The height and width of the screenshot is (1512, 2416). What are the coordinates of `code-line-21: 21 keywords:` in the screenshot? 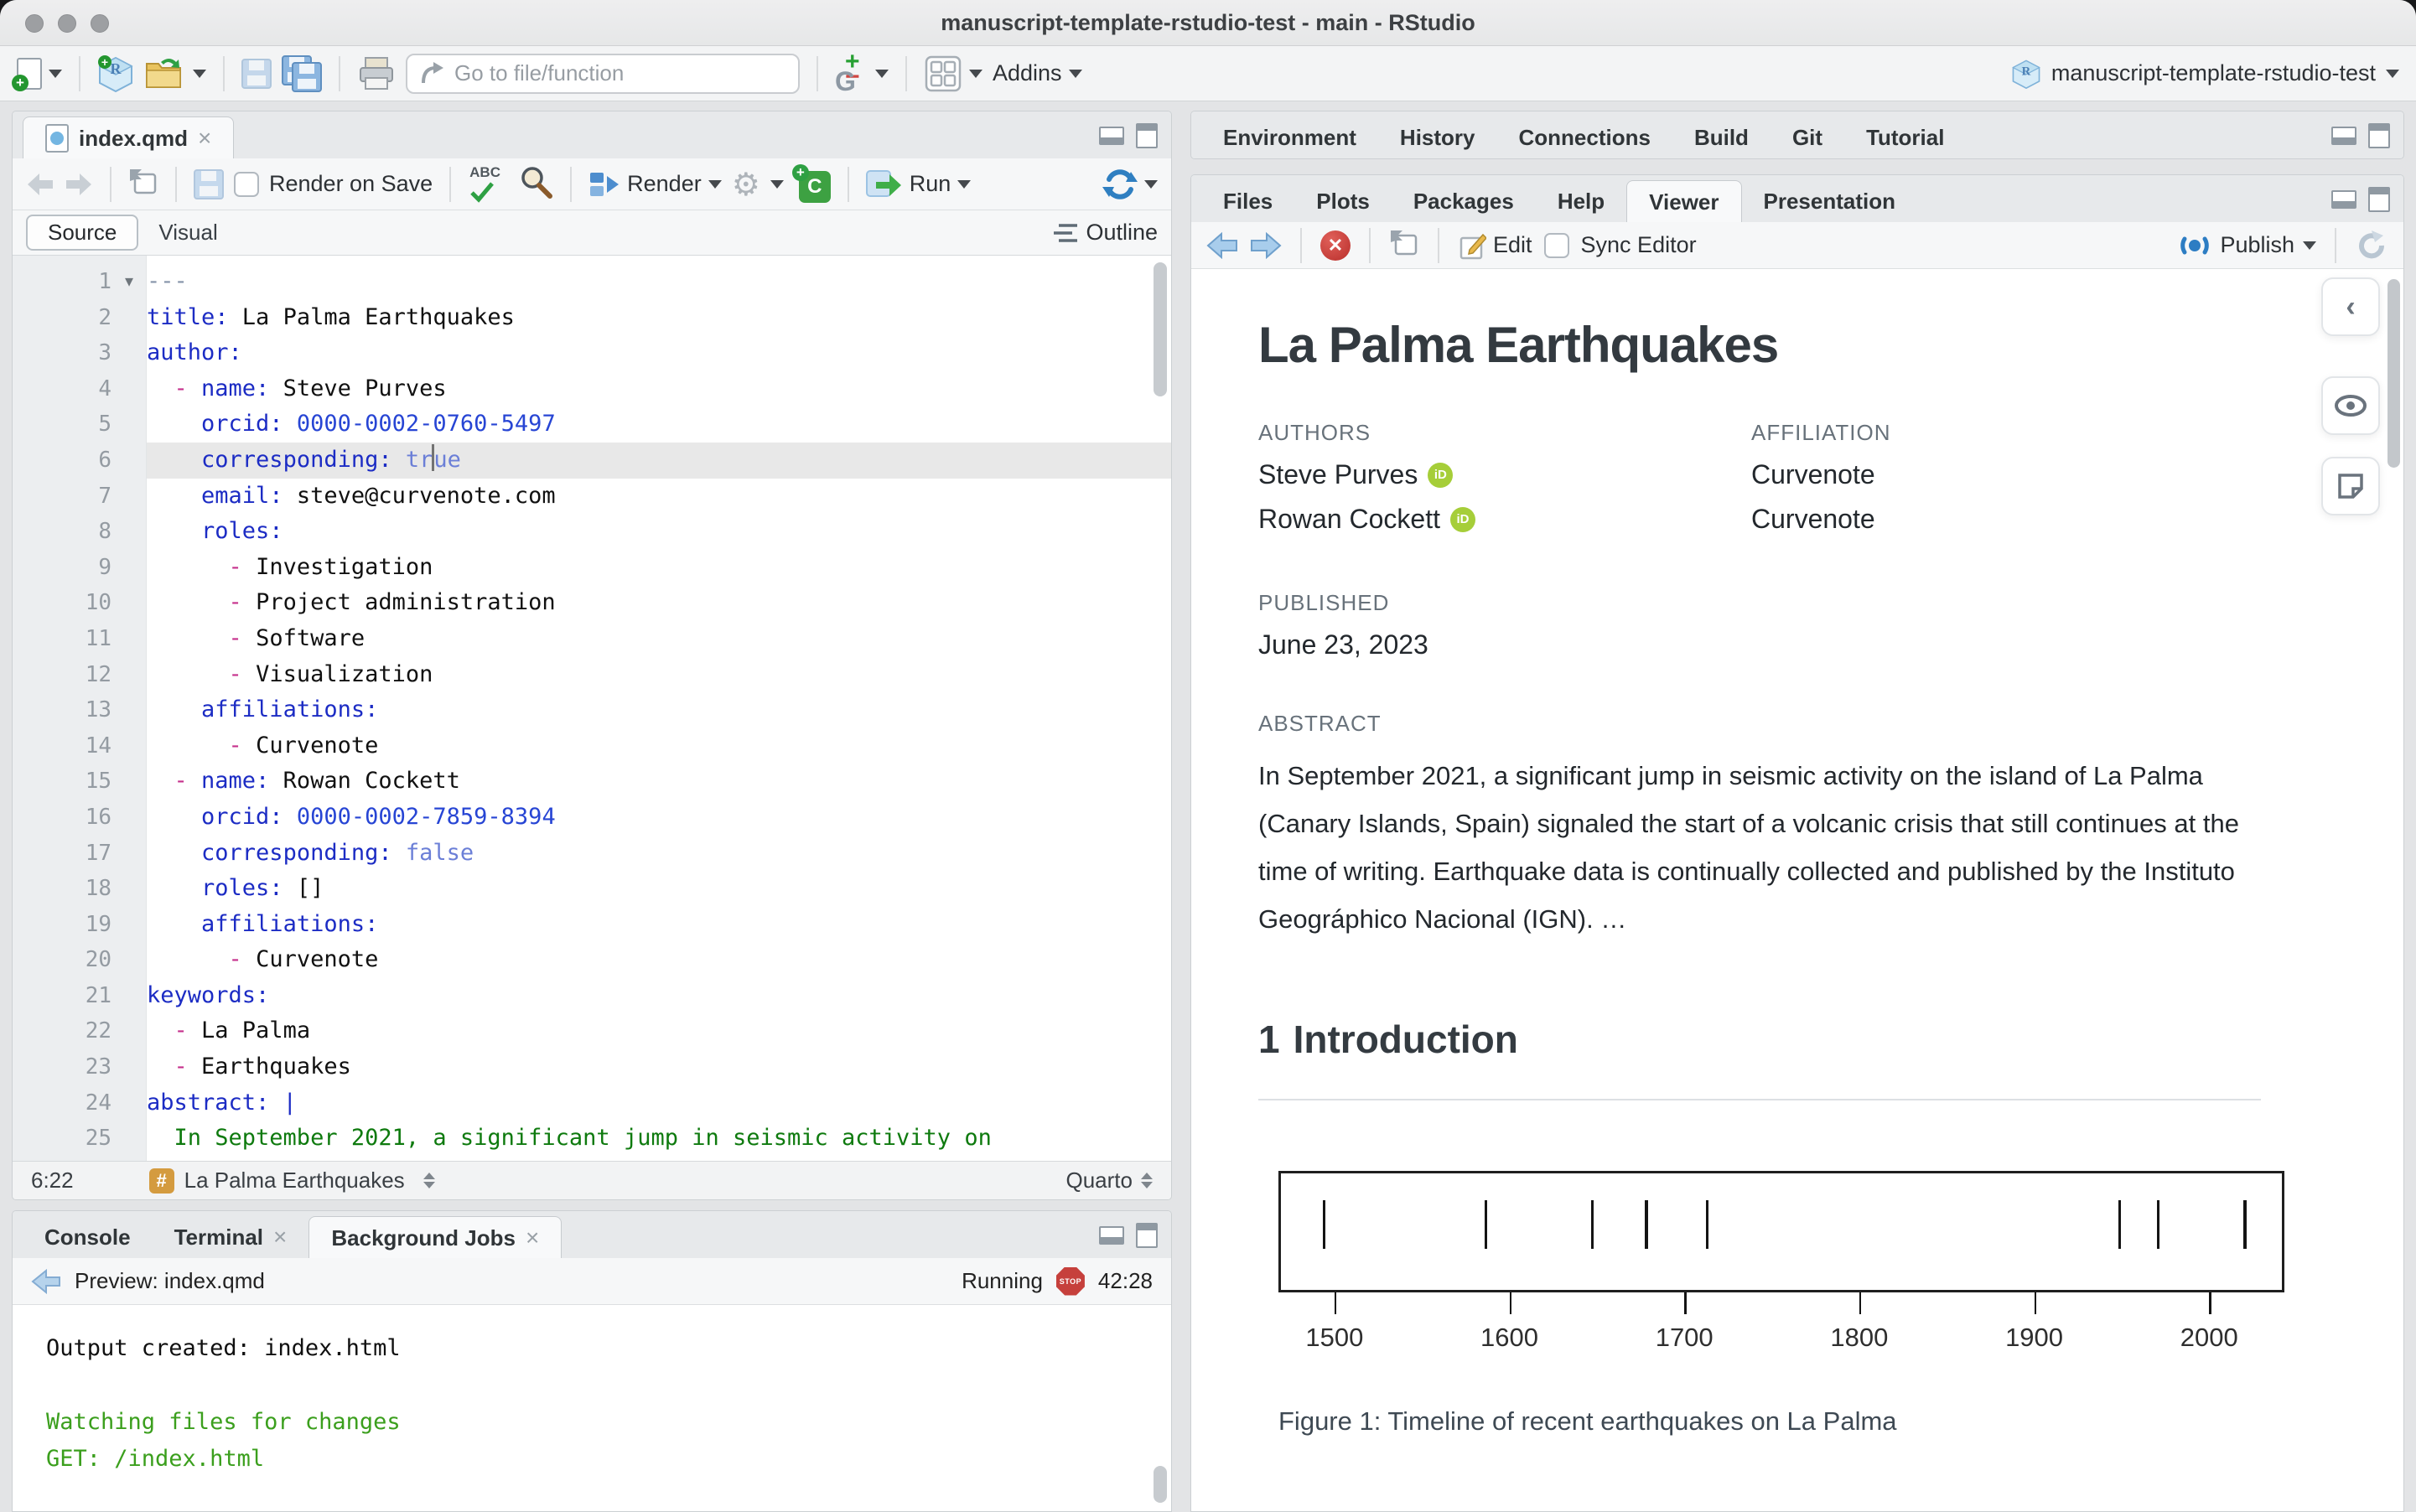 It's located at (592, 996).